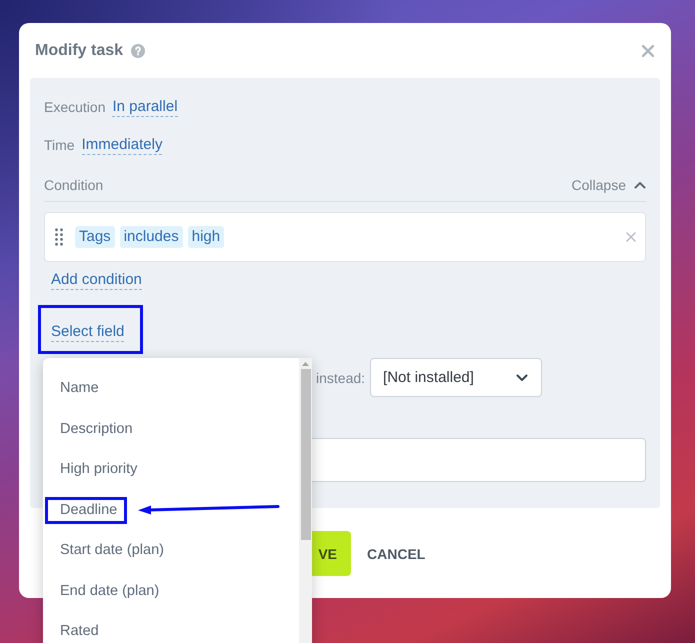 This screenshot has width=695, height=643. I want to click on menu-item: High priority, so click(171, 469).